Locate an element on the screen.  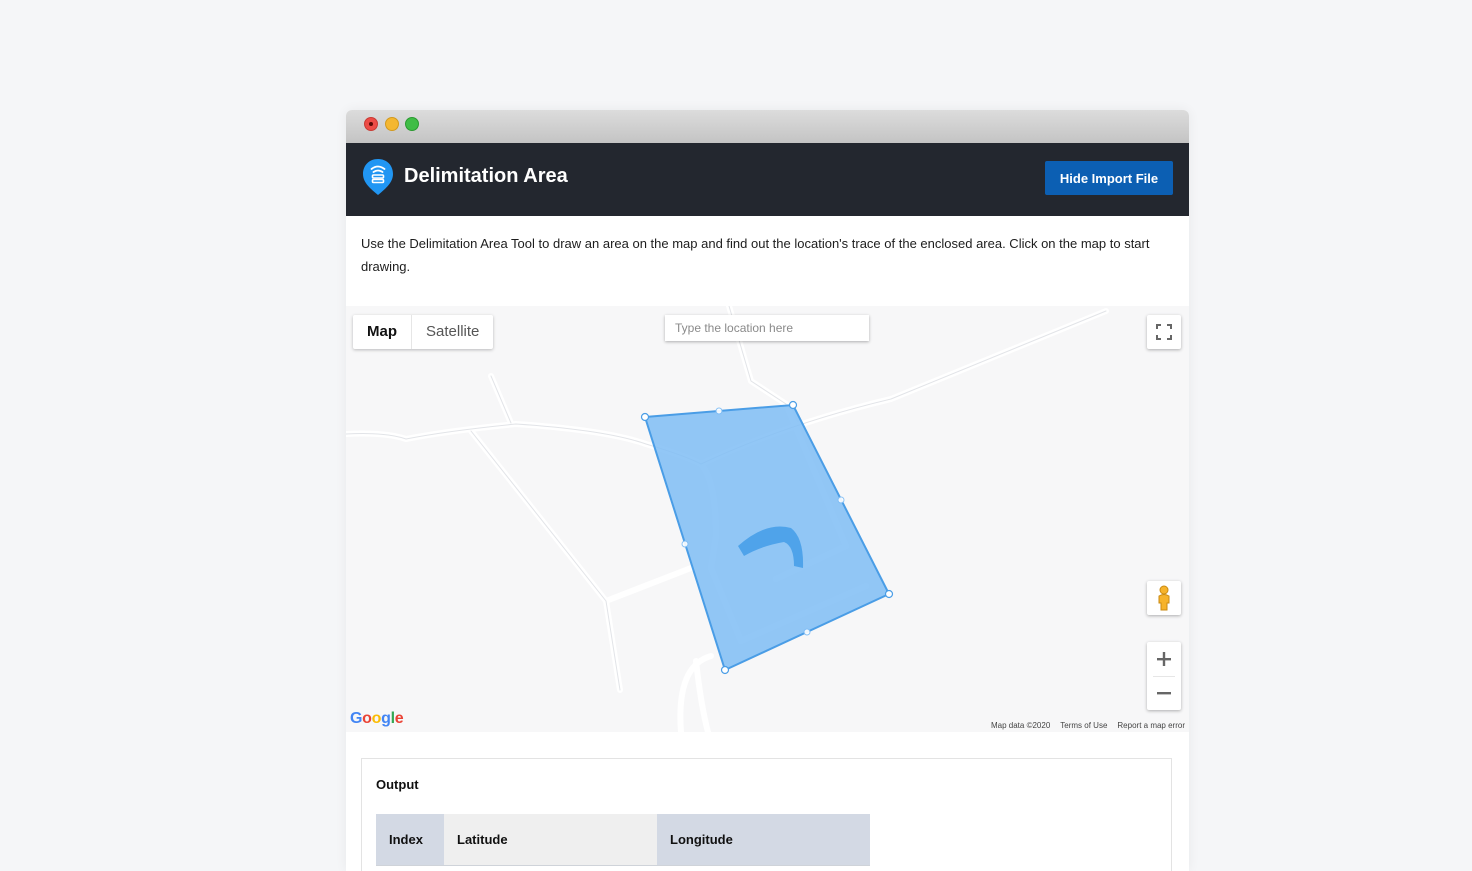
zoom-control is located at coordinates (1164, 676).